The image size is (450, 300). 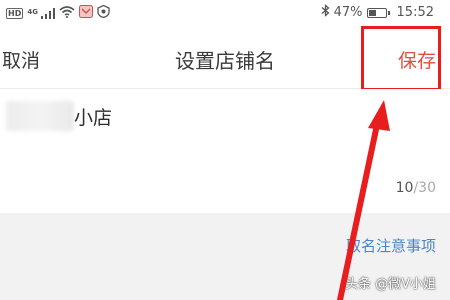 What do you see at coordinates (15, 13) in the screenshot?
I see `hd-icon: HD` at bounding box center [15, 13].